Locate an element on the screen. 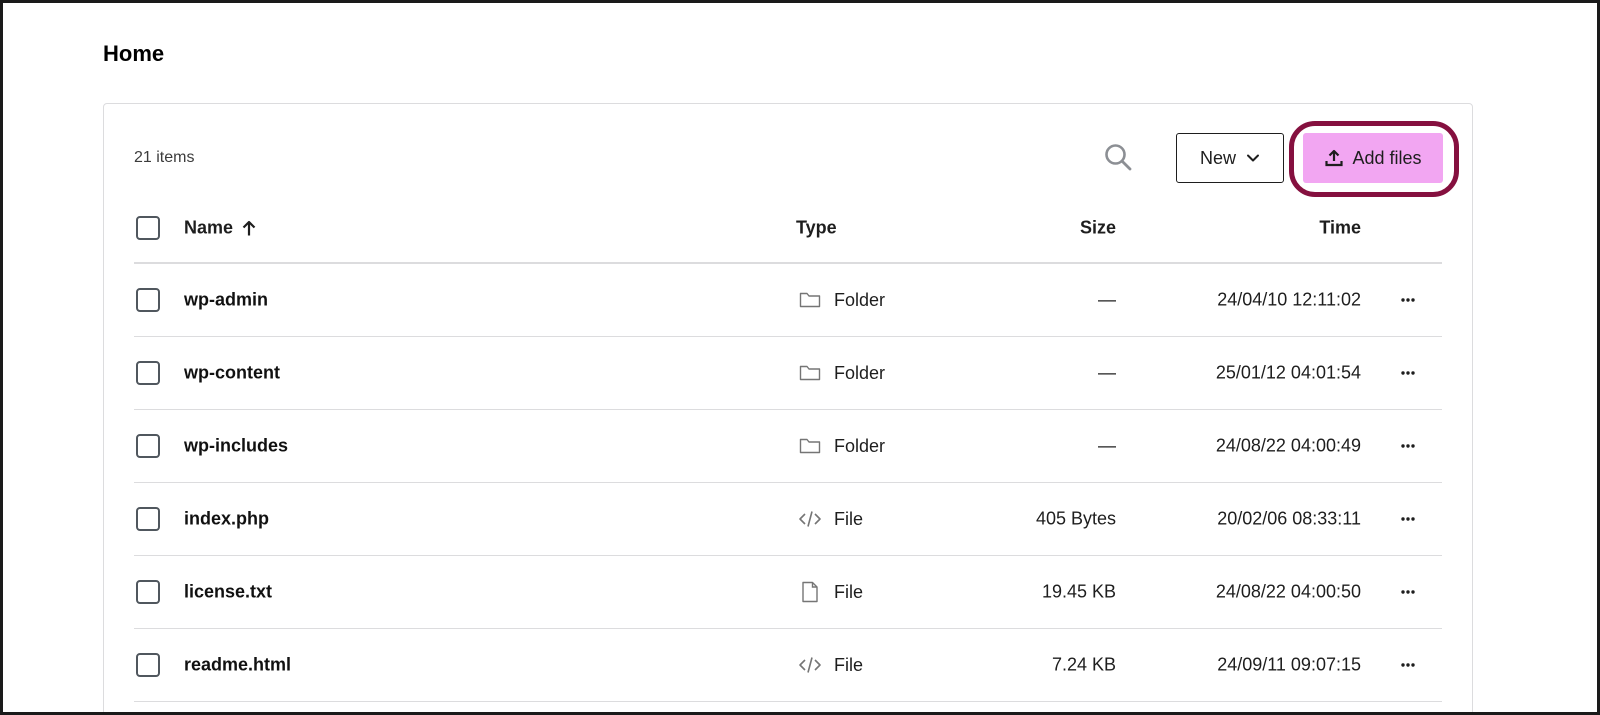 Image resolution: width=1600 pixels, height=715 pixels. search-icon is located at coordinates (1118, 157).